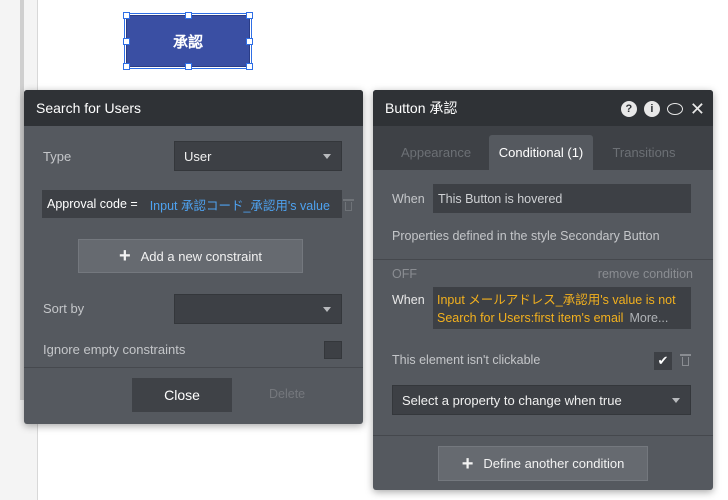 The image size is (728, 500). I want to click on ignore-empty-checkbox, so click(333, 350).